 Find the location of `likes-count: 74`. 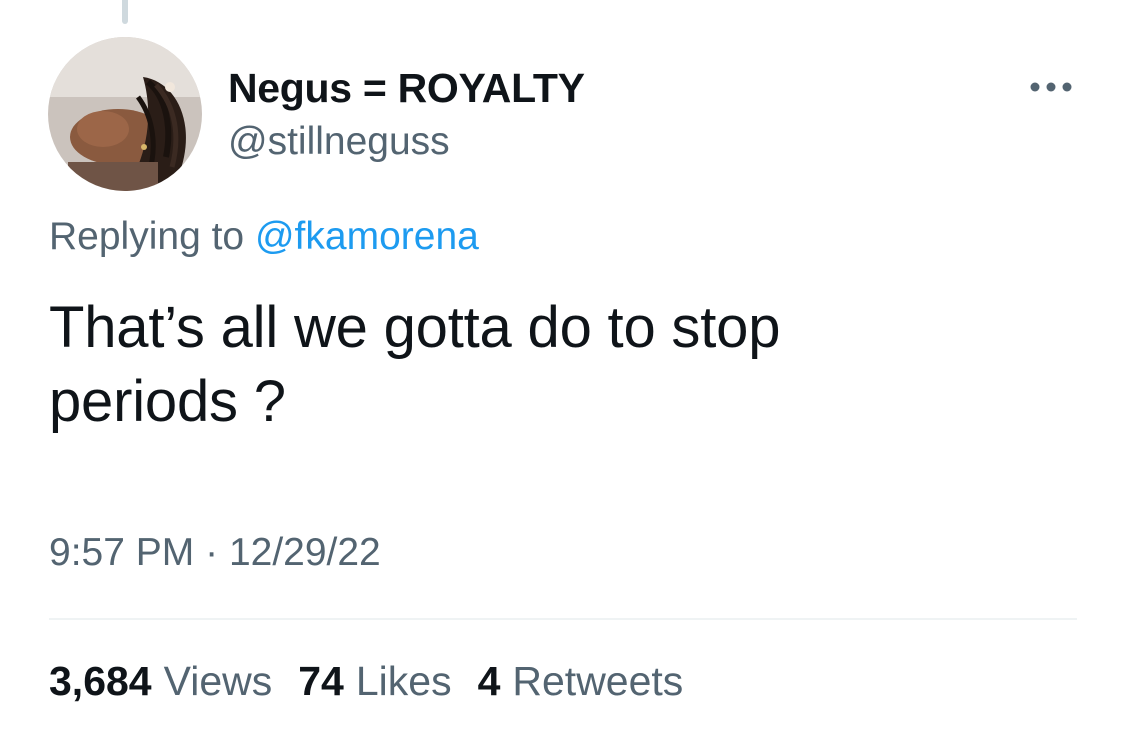

likes-count: 74 is located at coordinates (321, 681).